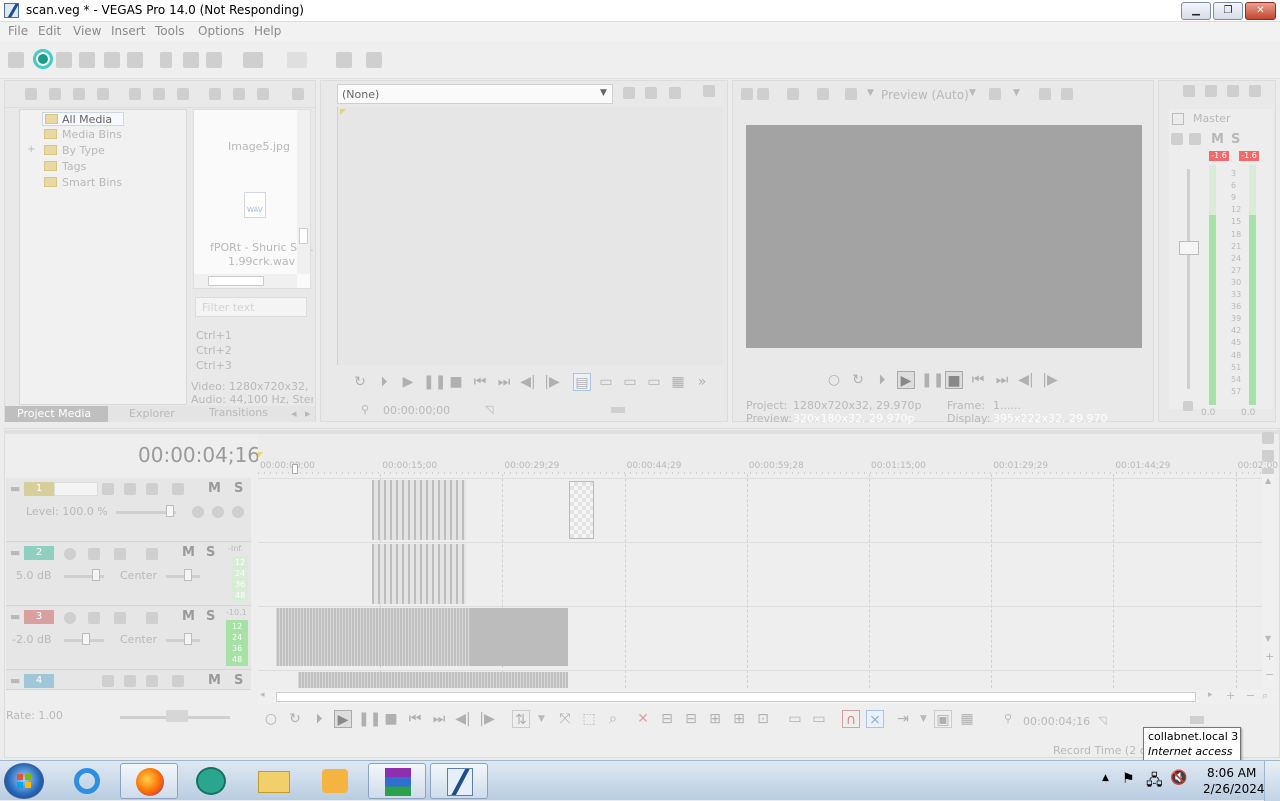  What do you see at coordinates (1154, 782) in the screenshot?
I see `network-icon: 🖧` at bounding box center [1154, 782].